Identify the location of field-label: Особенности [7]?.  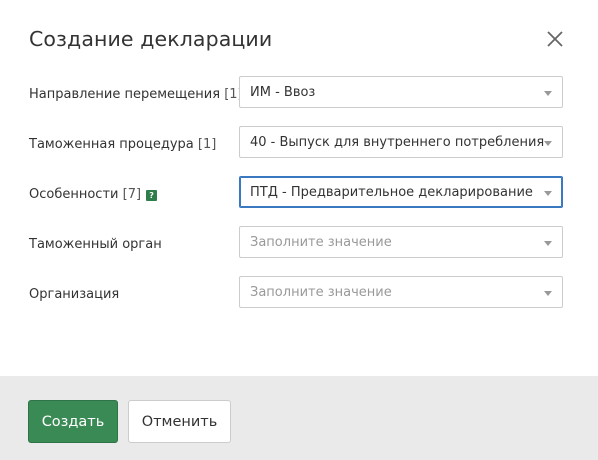
(93, 194).